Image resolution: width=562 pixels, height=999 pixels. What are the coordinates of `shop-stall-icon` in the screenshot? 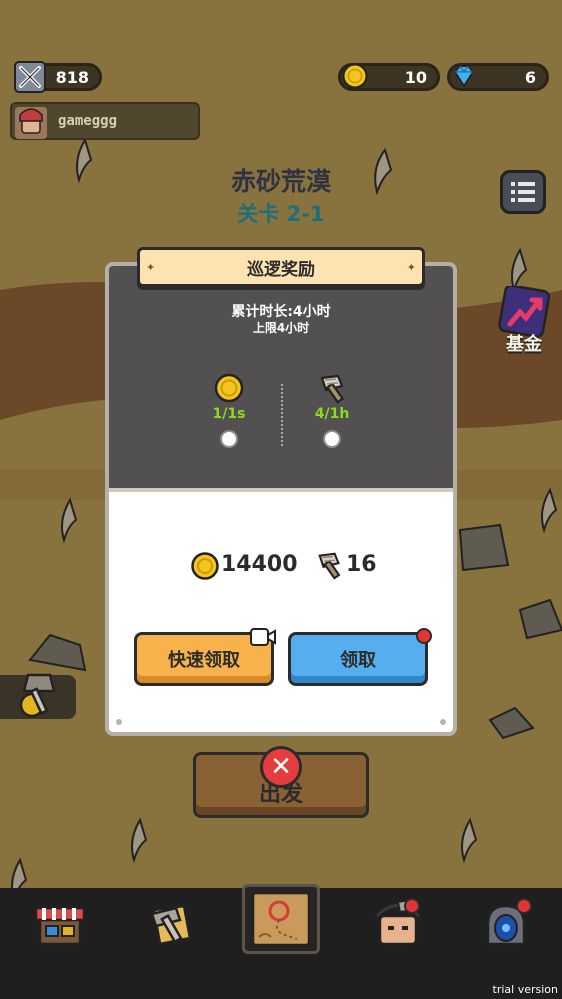 It's located at (60, 926).